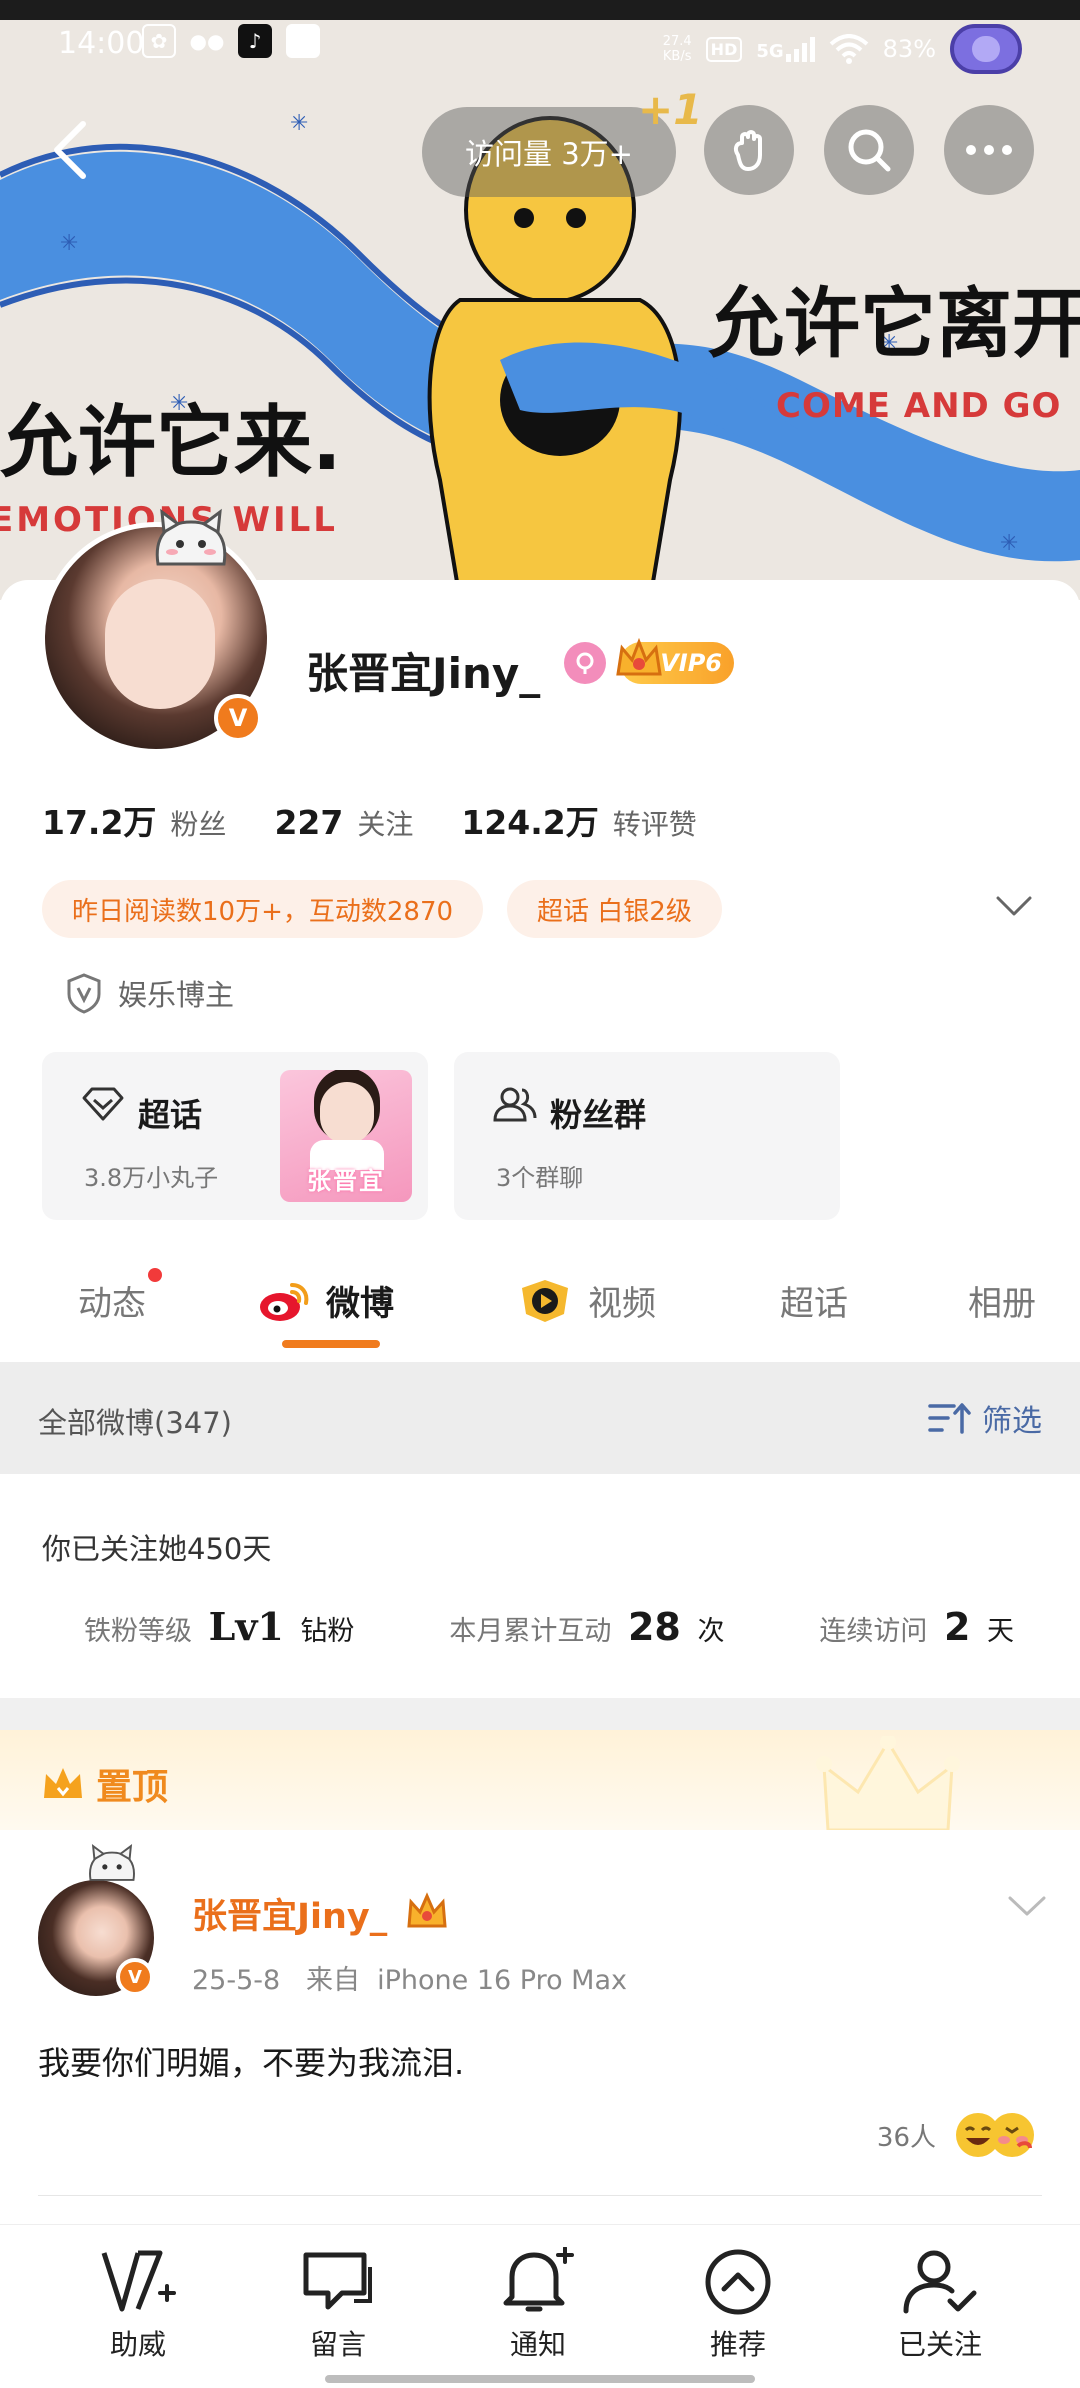  What do you see at coordinates (614, 909) in the screenshot?
I see `supertopic-level-tag: 超话 白银2级` at bounding box center [614, 909].